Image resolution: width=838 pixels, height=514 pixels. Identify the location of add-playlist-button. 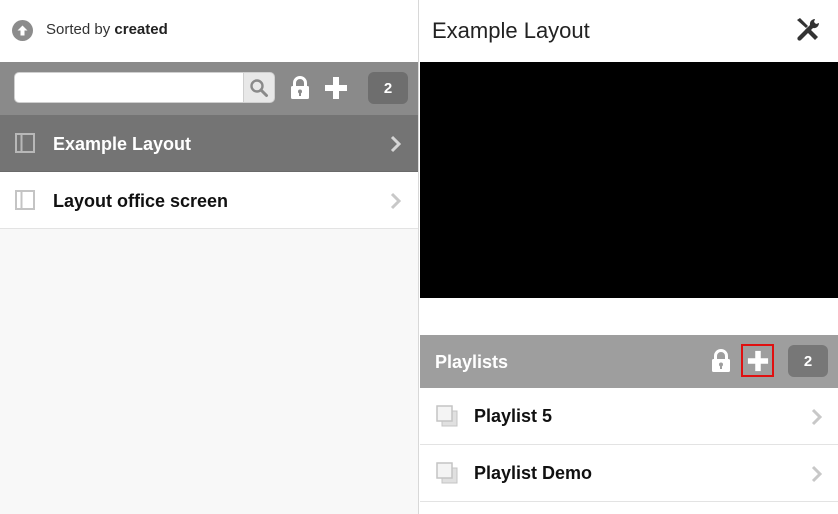
(757, 360).